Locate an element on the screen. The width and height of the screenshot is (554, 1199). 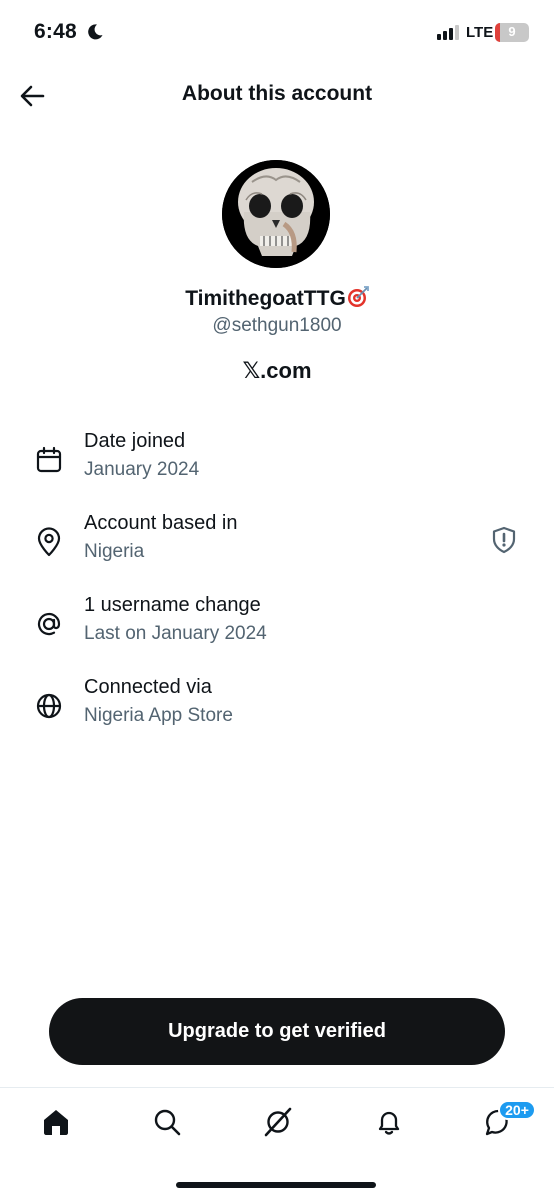
calendar-icon is located at coordinates (49, 459).